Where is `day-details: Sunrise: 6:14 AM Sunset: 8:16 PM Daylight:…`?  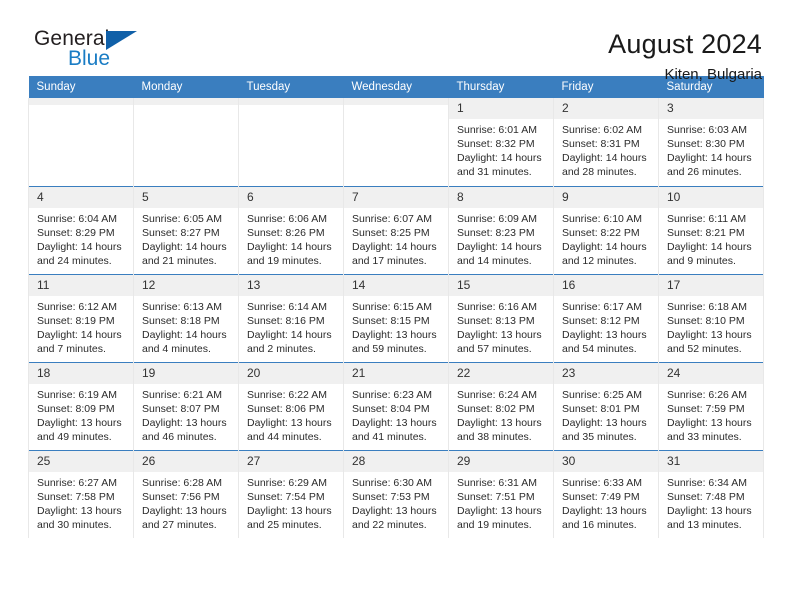
day-details: Sunrise: 6:14 AM Sunset: 8:16 PM Daylight:… is located at coordinates (291, 326).